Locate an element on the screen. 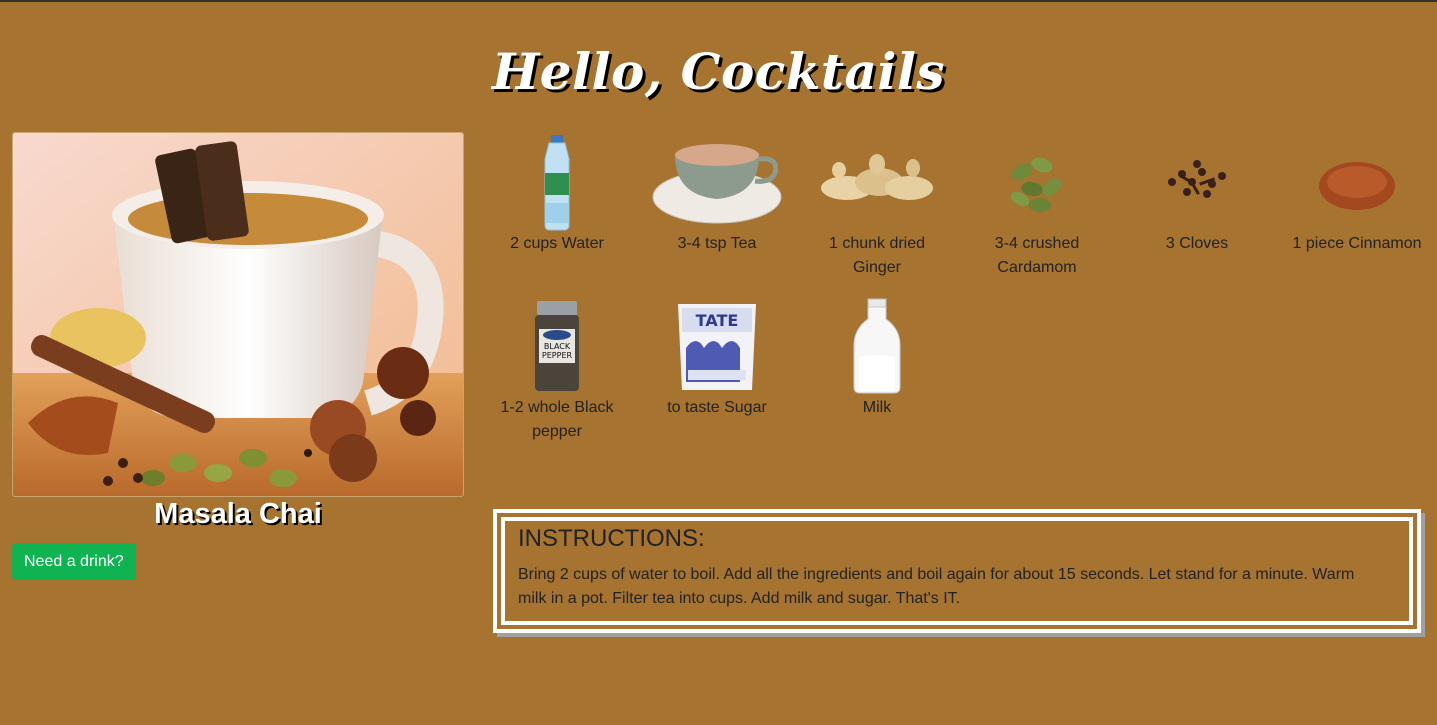 This screenshot has width=1437, height=725. cinnamon-icon is located at coordinates (1357, 182).